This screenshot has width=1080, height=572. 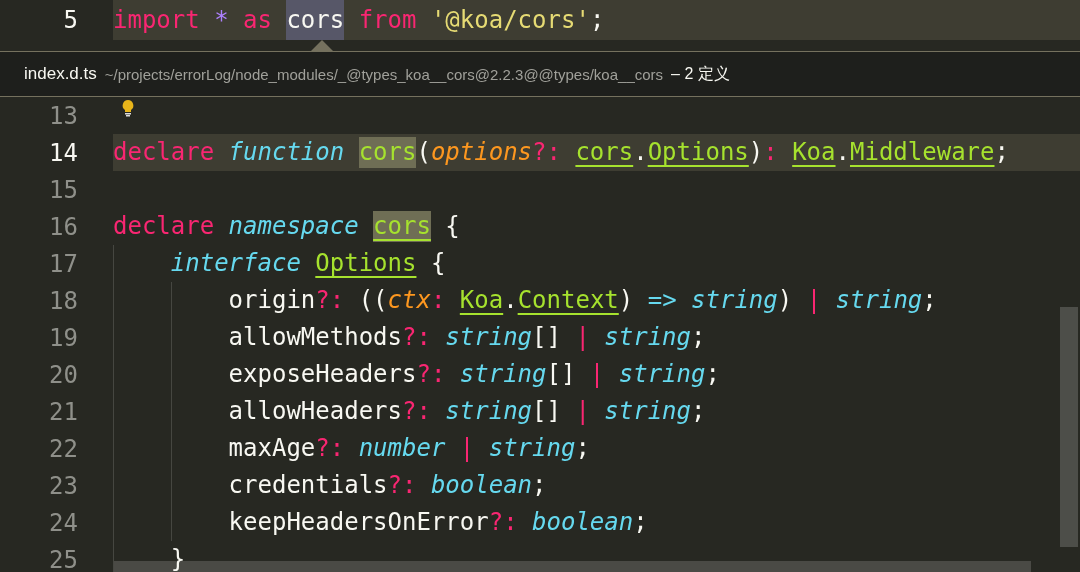 I want to click on line-number: 18, so click(x=63, y=301).